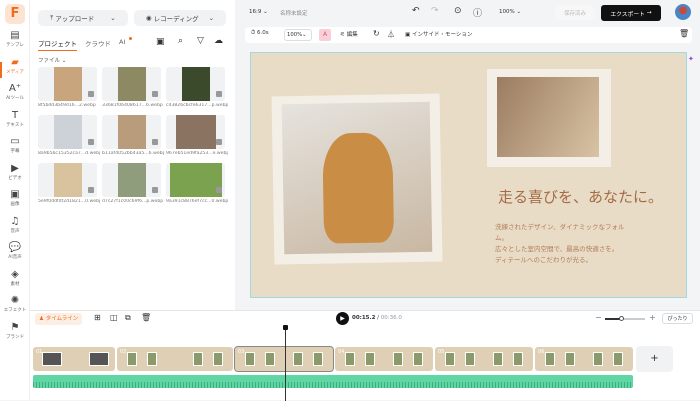 The height and width of the screenshot is (401, 700). Describe the element at coordinates (83, 18) in the screenshot. I see `upload-button: ⤒ アップロード ⌄` at that location.